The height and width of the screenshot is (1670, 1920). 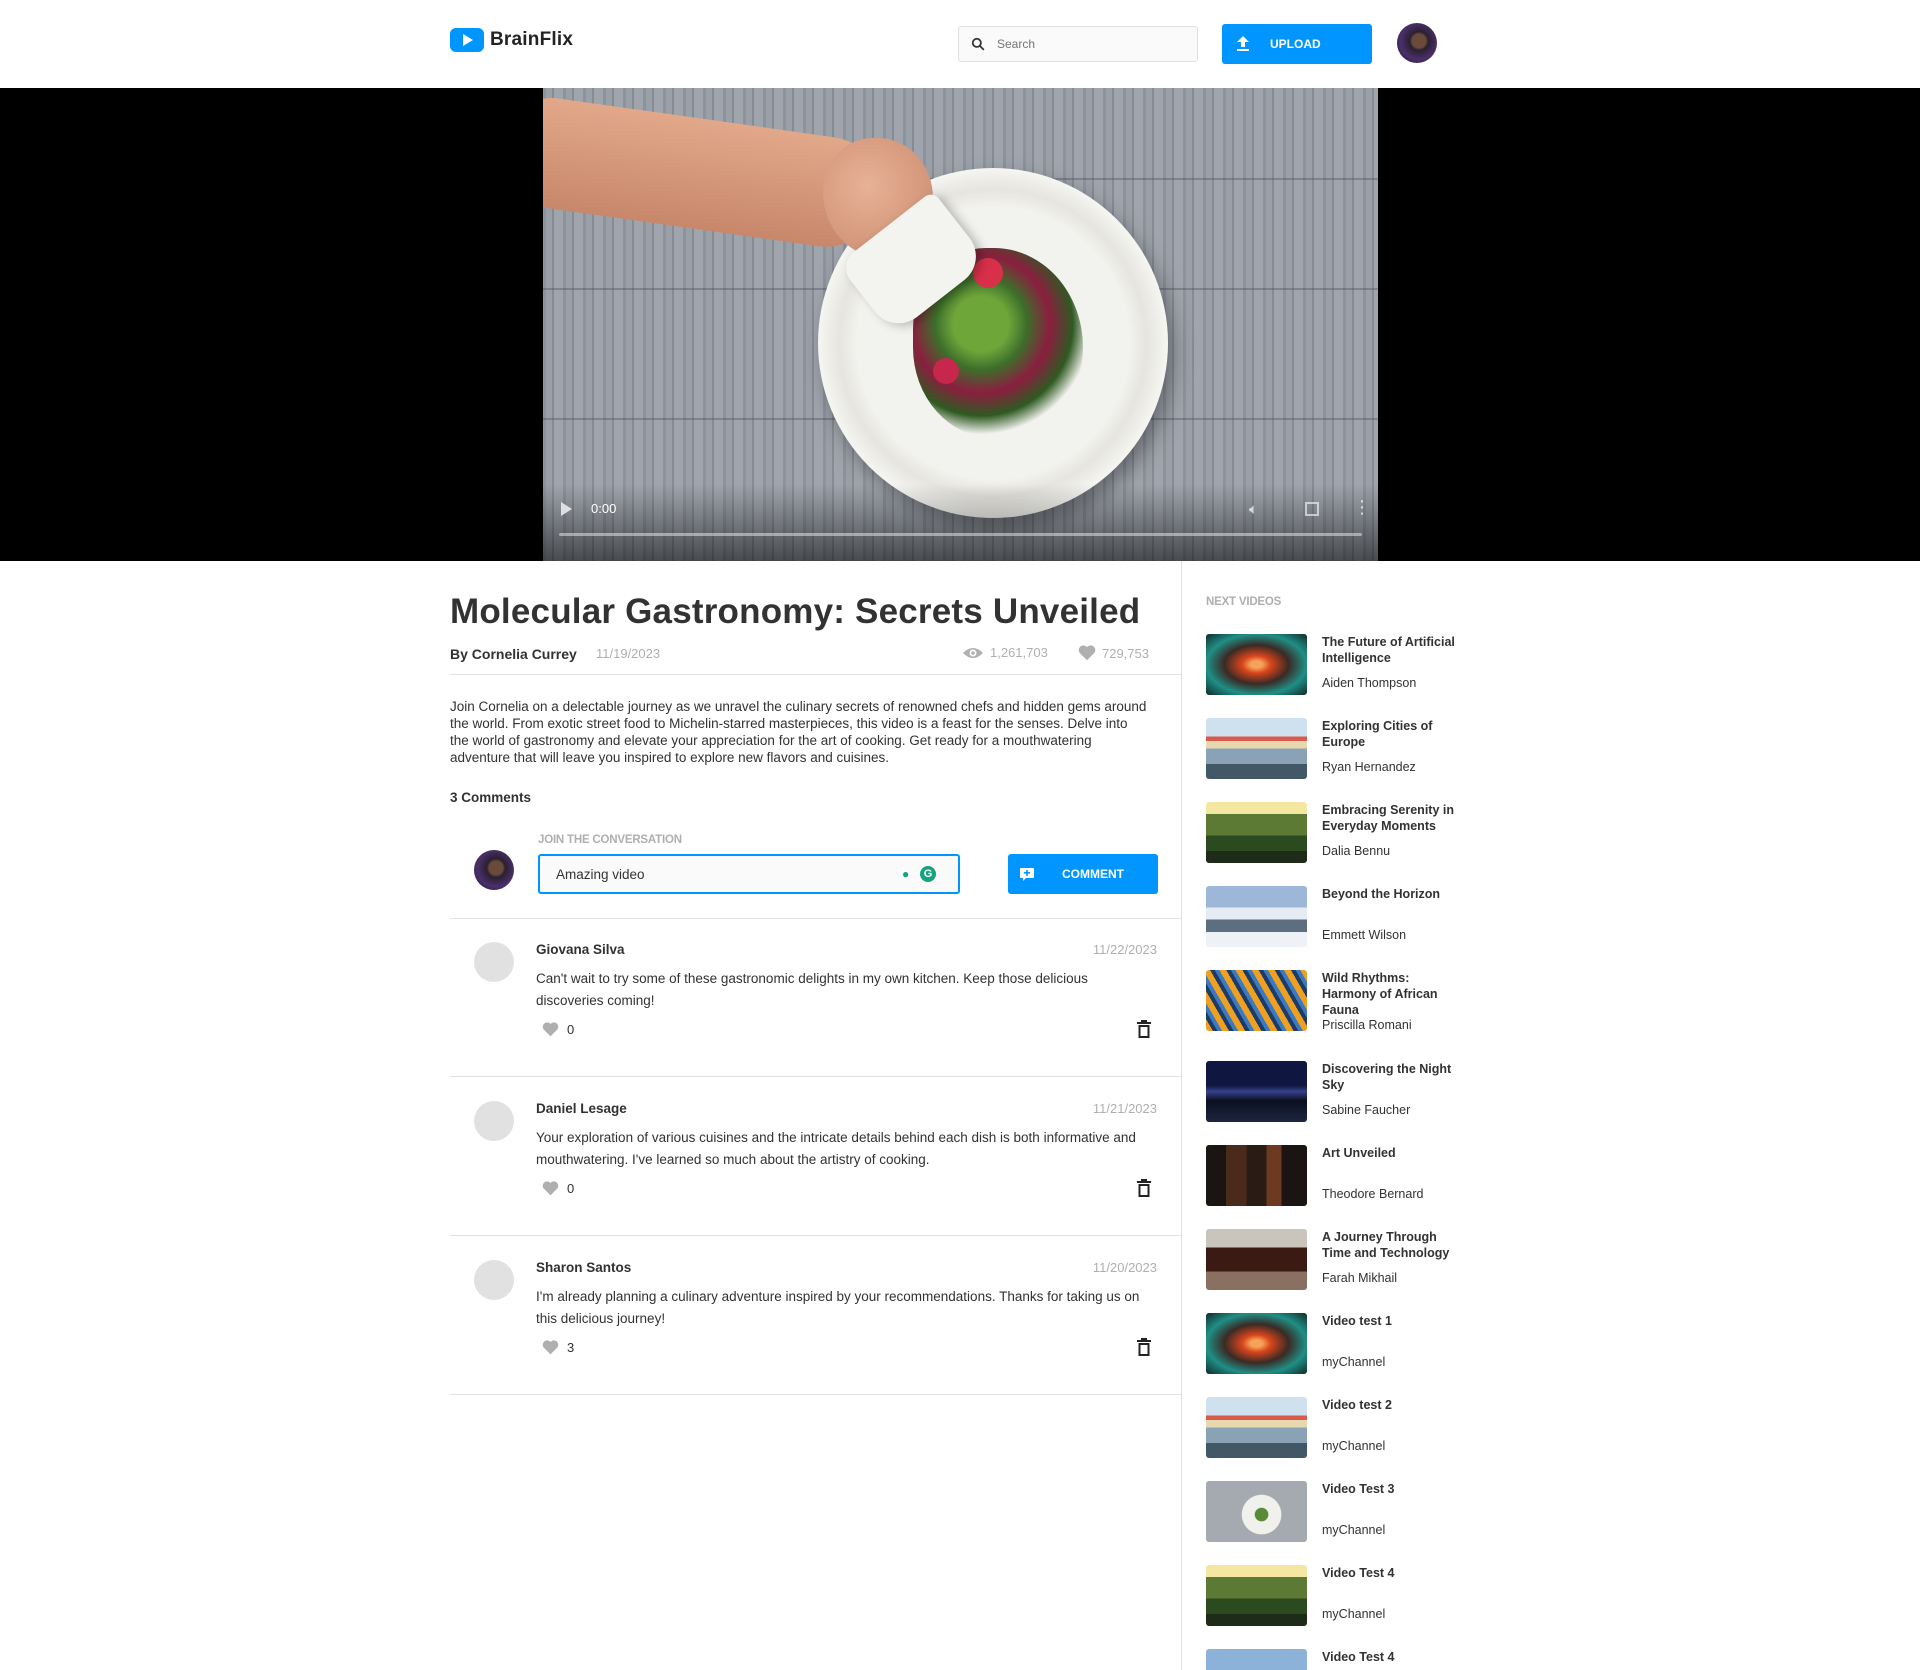 What do you see at coordinates (1357, 1405) in the screenshot?
I see `next-video-title: Video test 2` at bounding box center [1357, 1405].